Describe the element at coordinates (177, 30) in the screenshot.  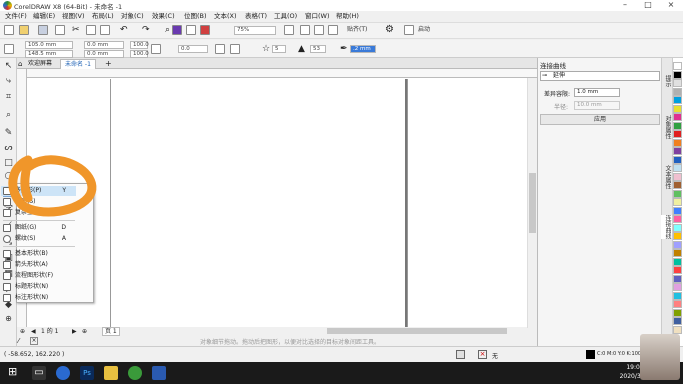
I see `import-icon` at that location.